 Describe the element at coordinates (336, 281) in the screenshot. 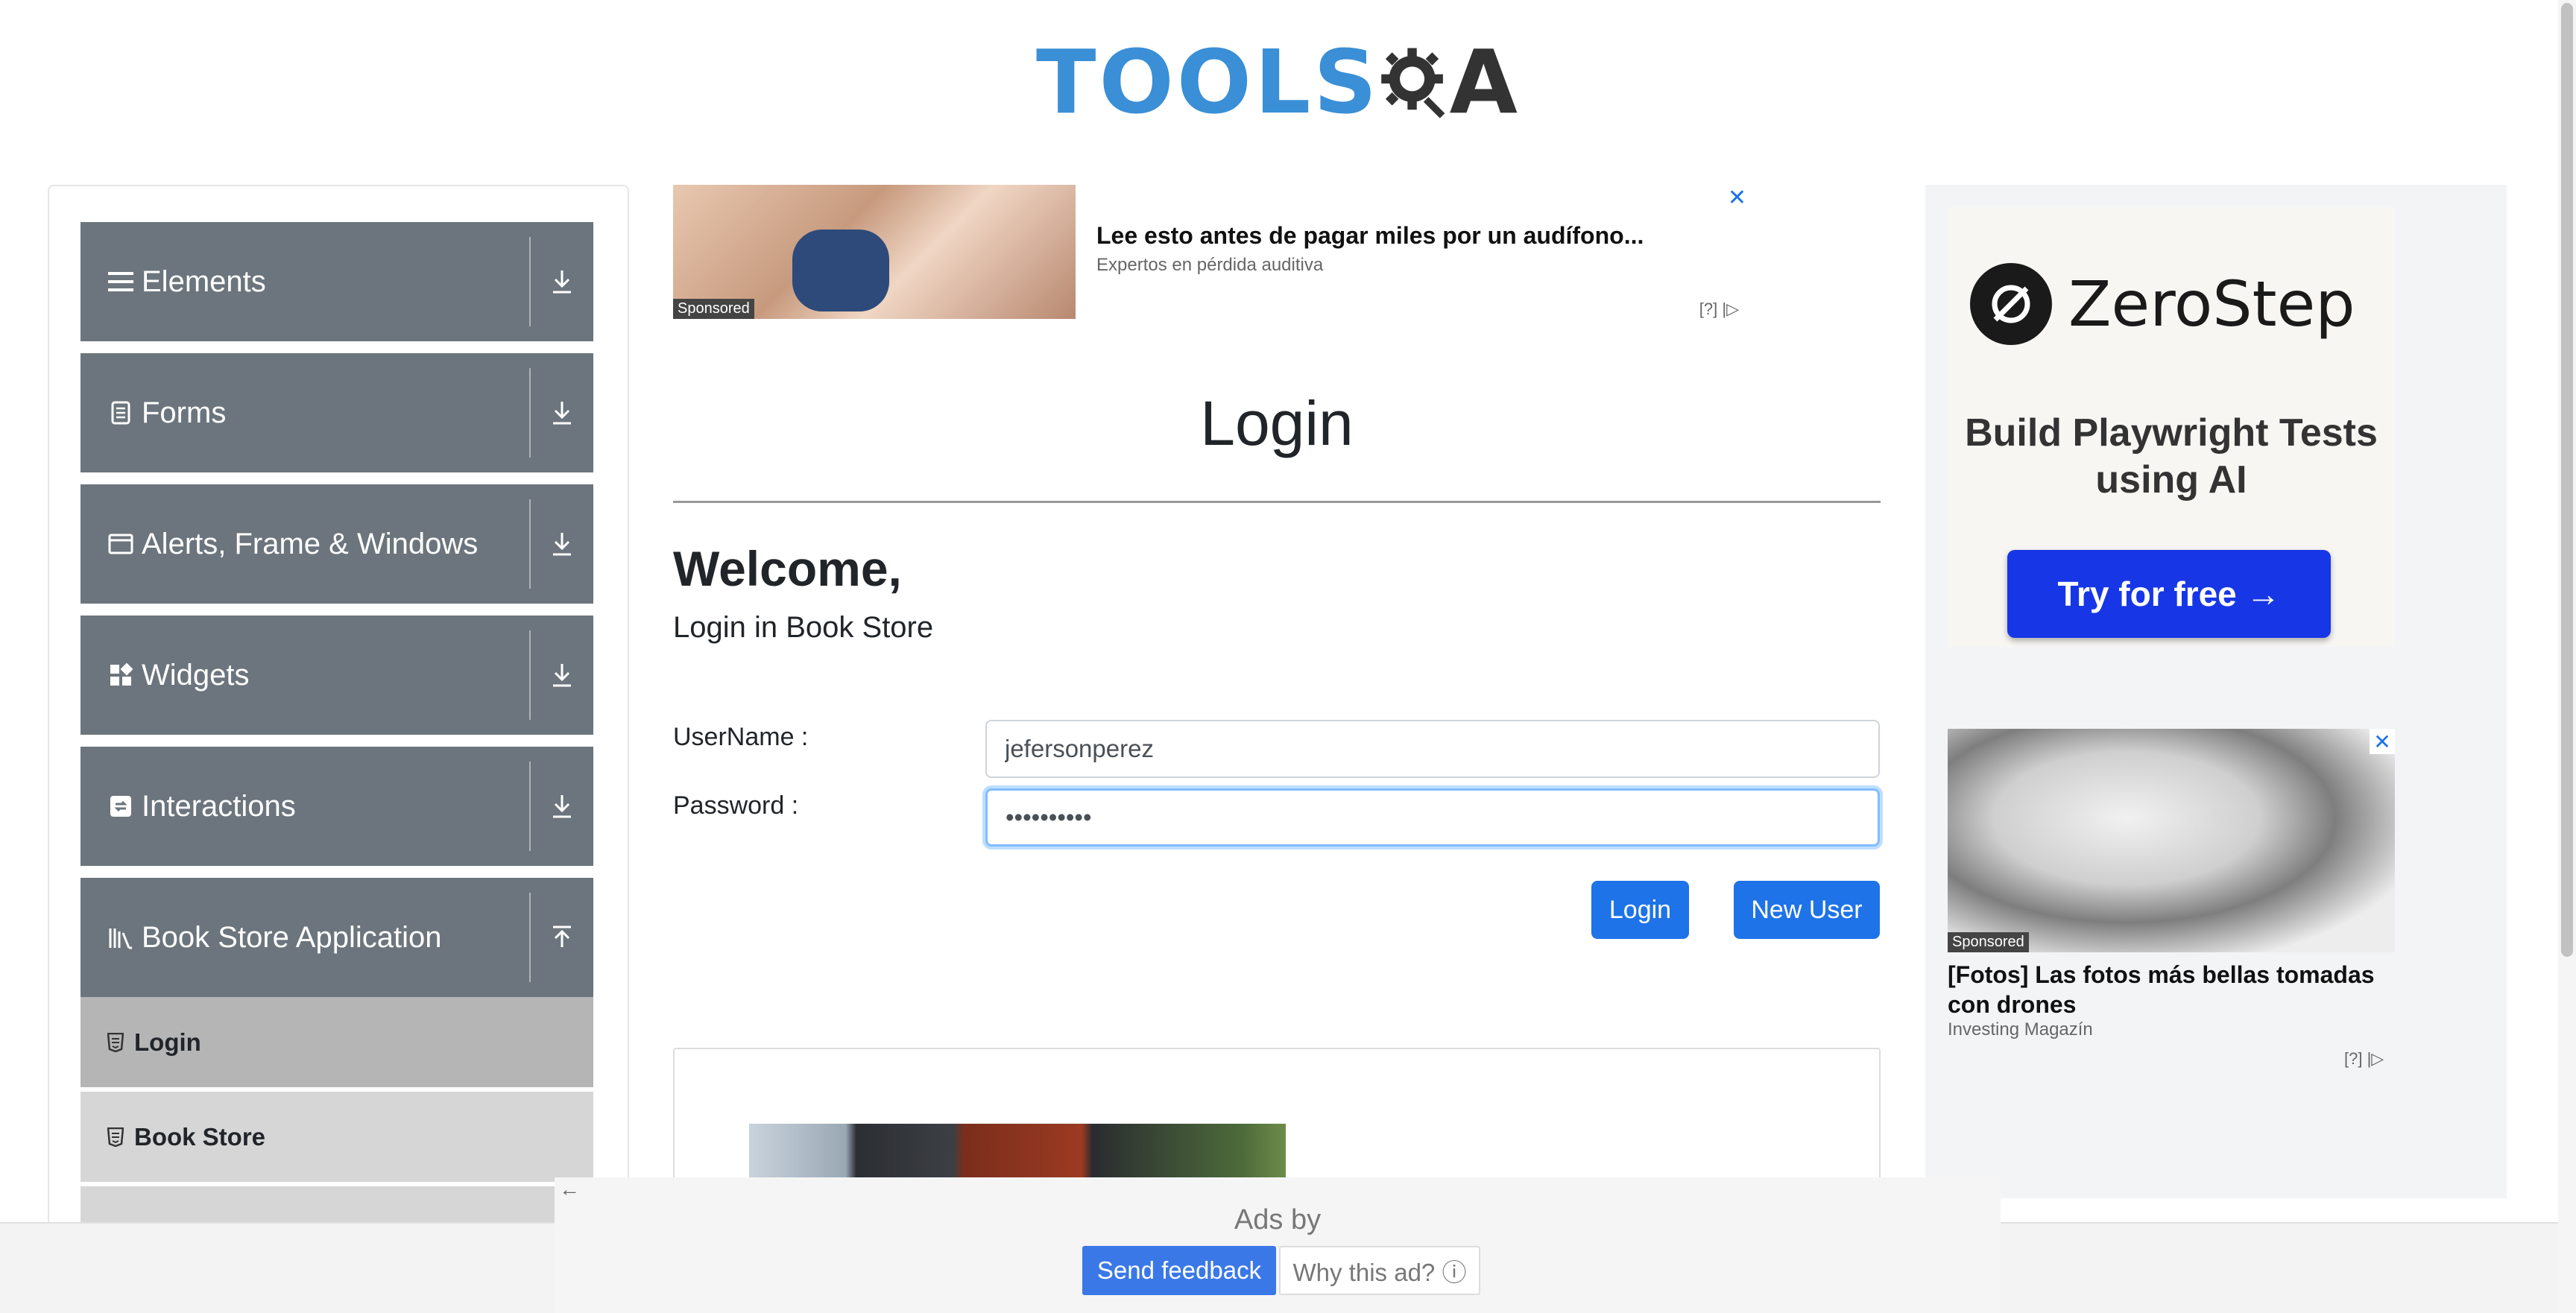

I see `sidebar-group-elements: Elements` at that location.